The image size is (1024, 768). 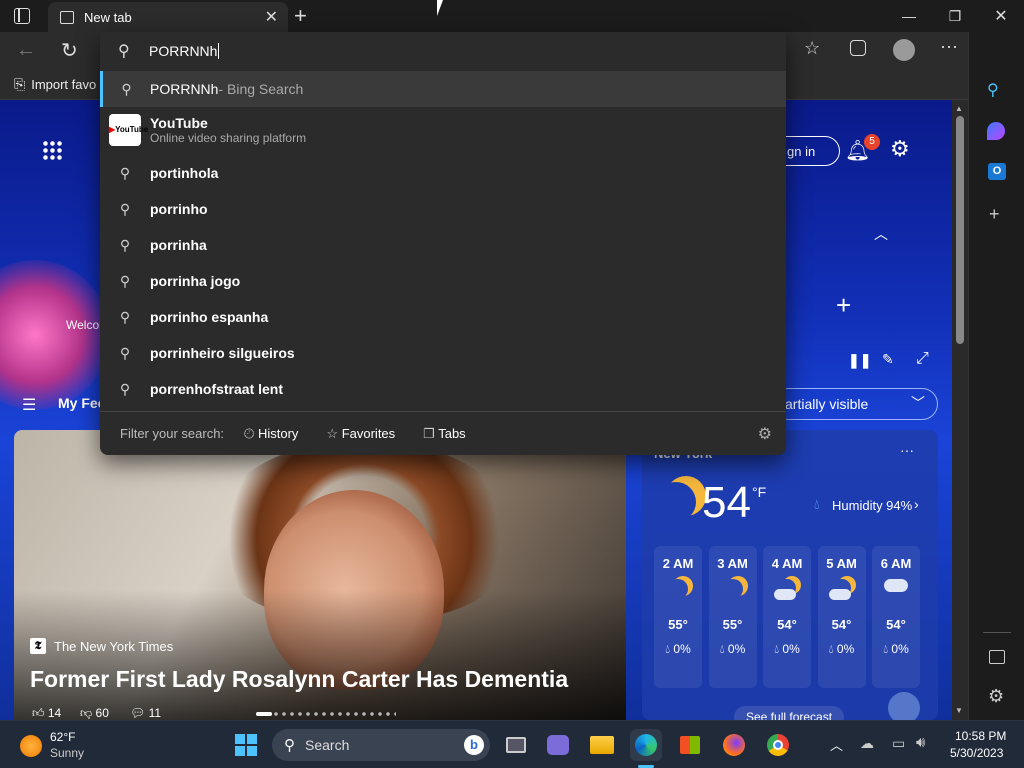 What do you see at coordinates (676, 502) in the screenshot?
I see `moon-icon` at bounding box center [676, 502].